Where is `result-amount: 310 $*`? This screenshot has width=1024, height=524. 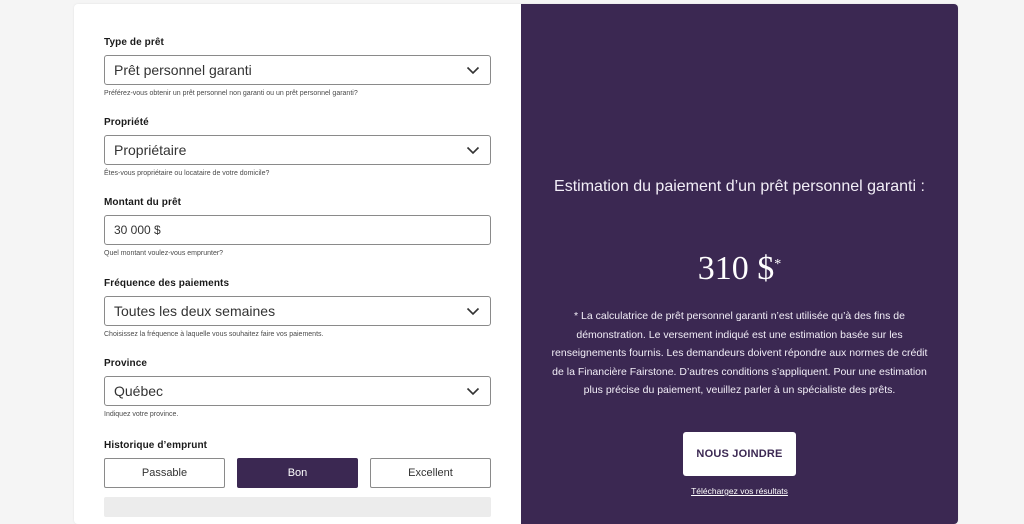 result-amount: 310 $* is located at coordinates (739, 269).